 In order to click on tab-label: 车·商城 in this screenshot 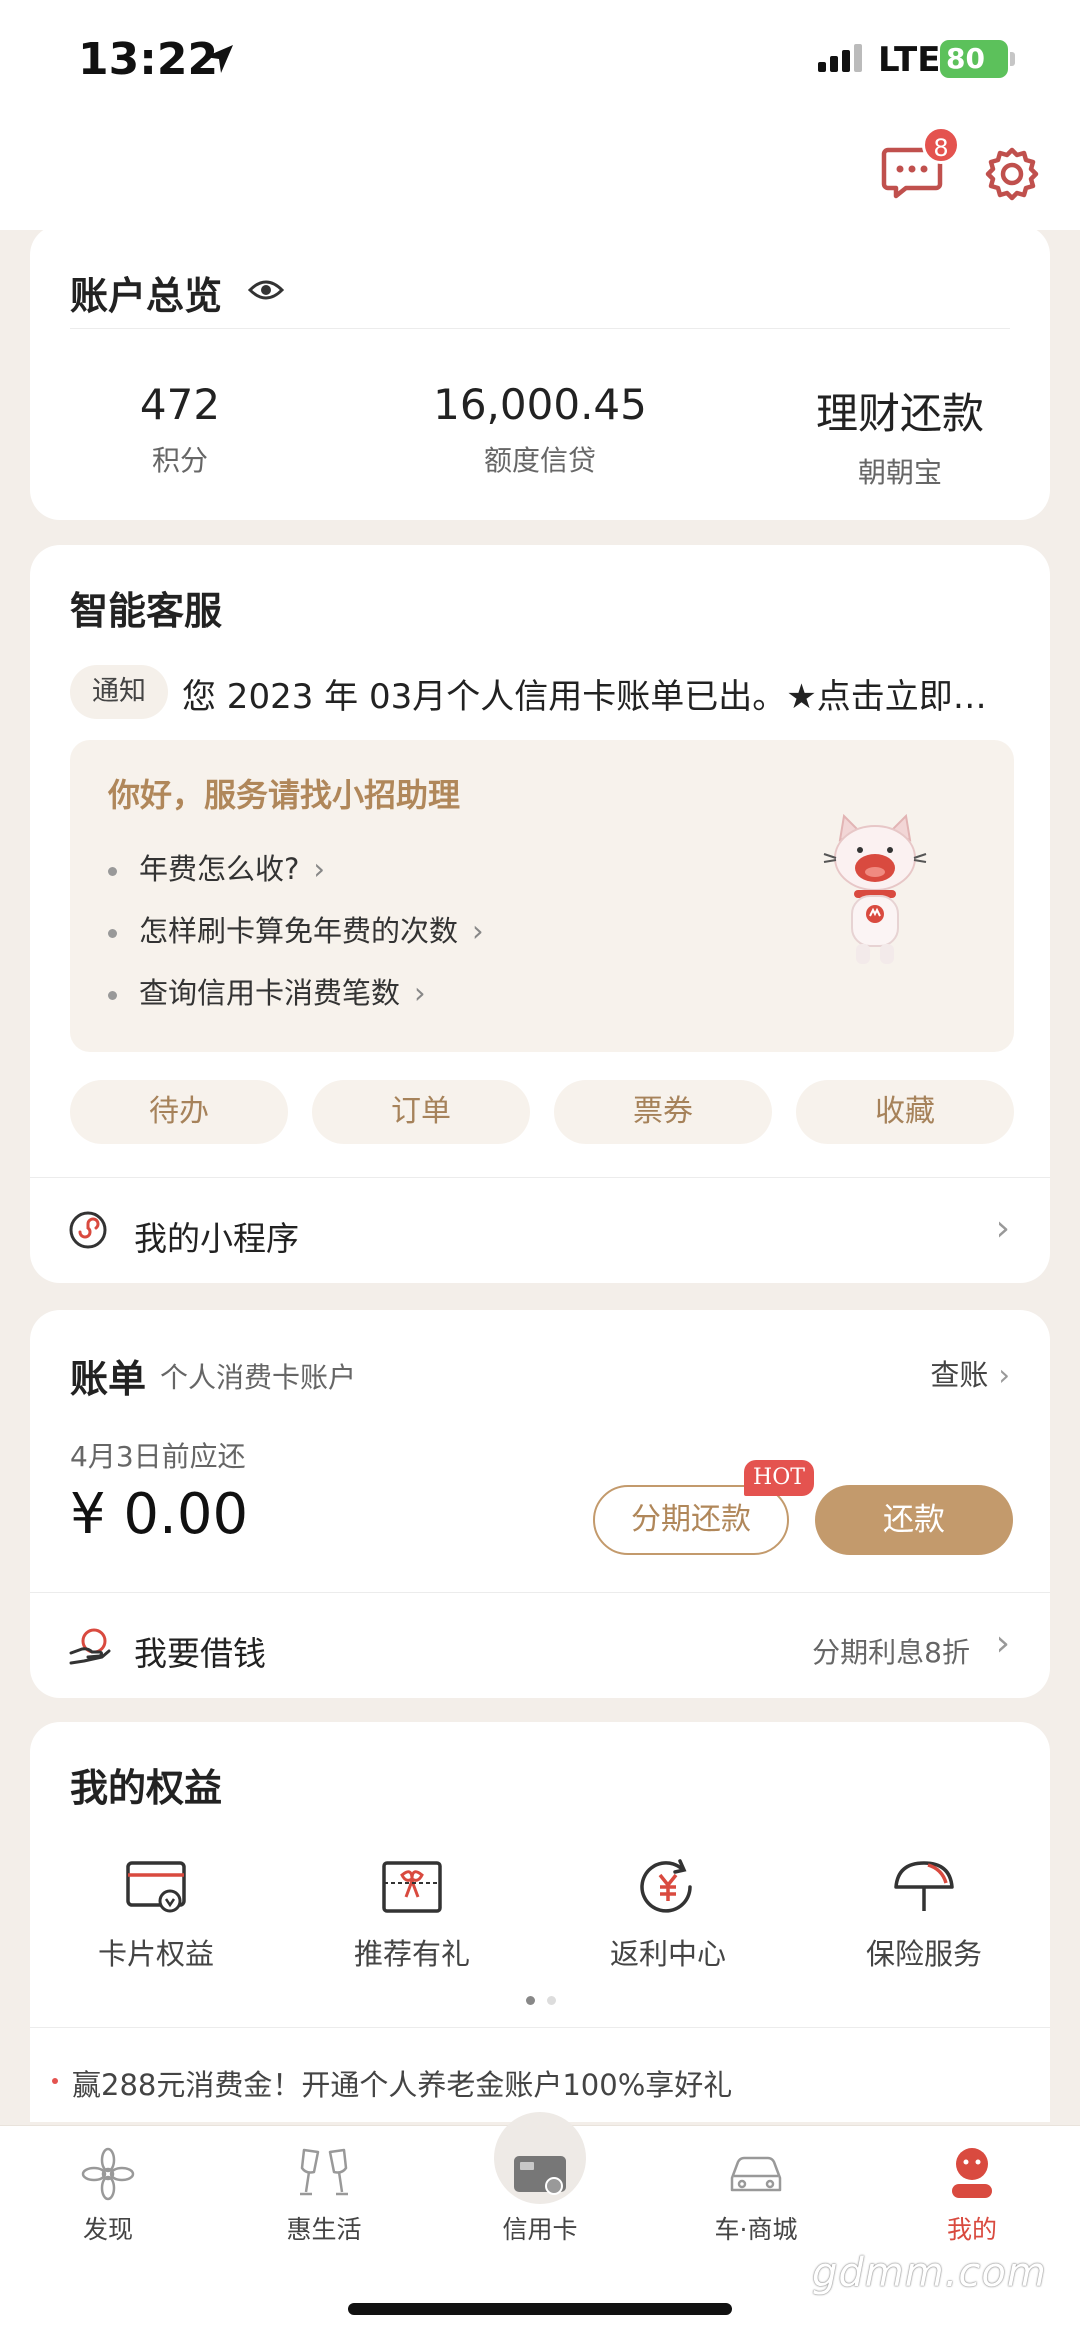, I will do `click(756, 2229)`.